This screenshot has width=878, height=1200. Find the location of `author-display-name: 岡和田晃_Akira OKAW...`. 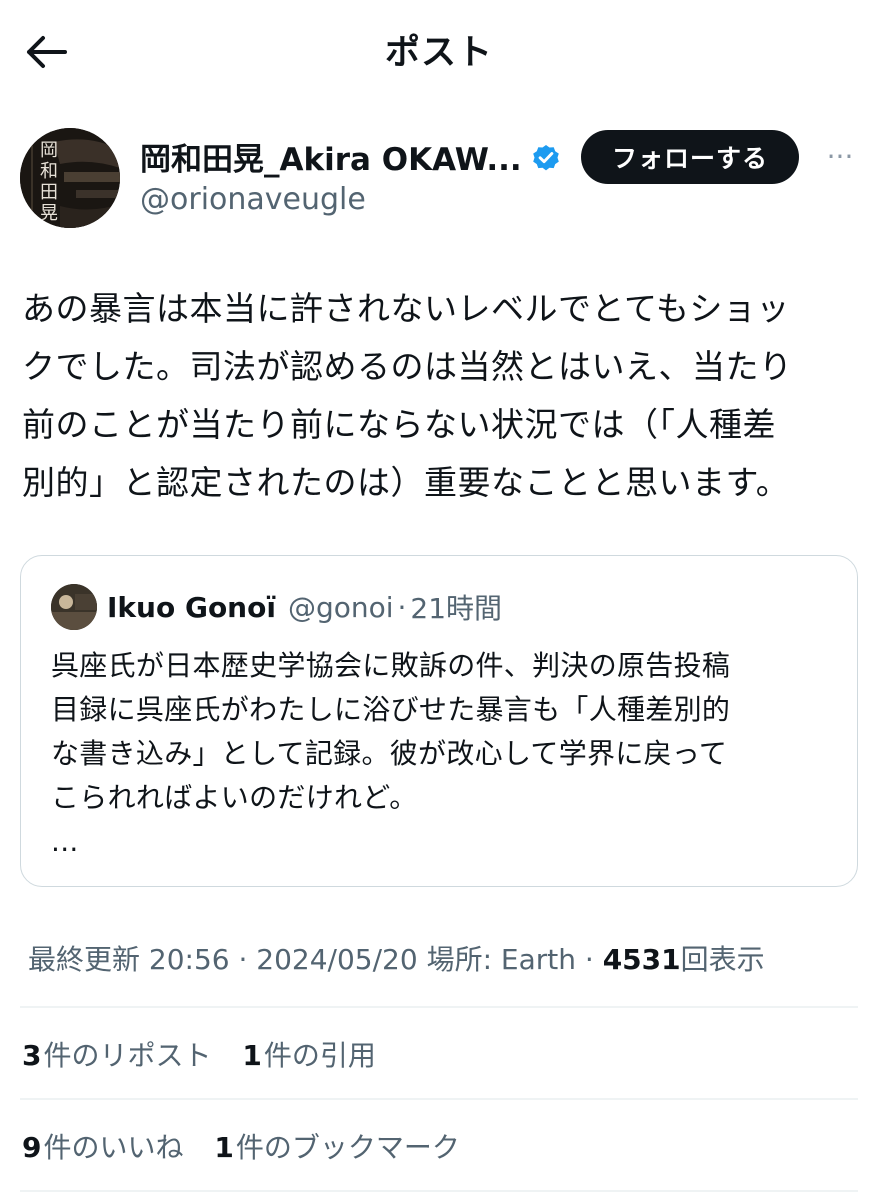

author-display-name: 岡和田晃_Akira OKAW... is located at coordinates (331, 156).